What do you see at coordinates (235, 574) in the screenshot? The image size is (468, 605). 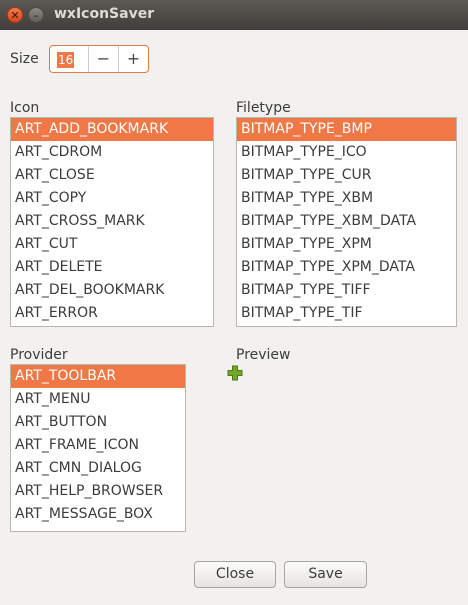 I see `close-button: Close` at bounding box center [235, 574].